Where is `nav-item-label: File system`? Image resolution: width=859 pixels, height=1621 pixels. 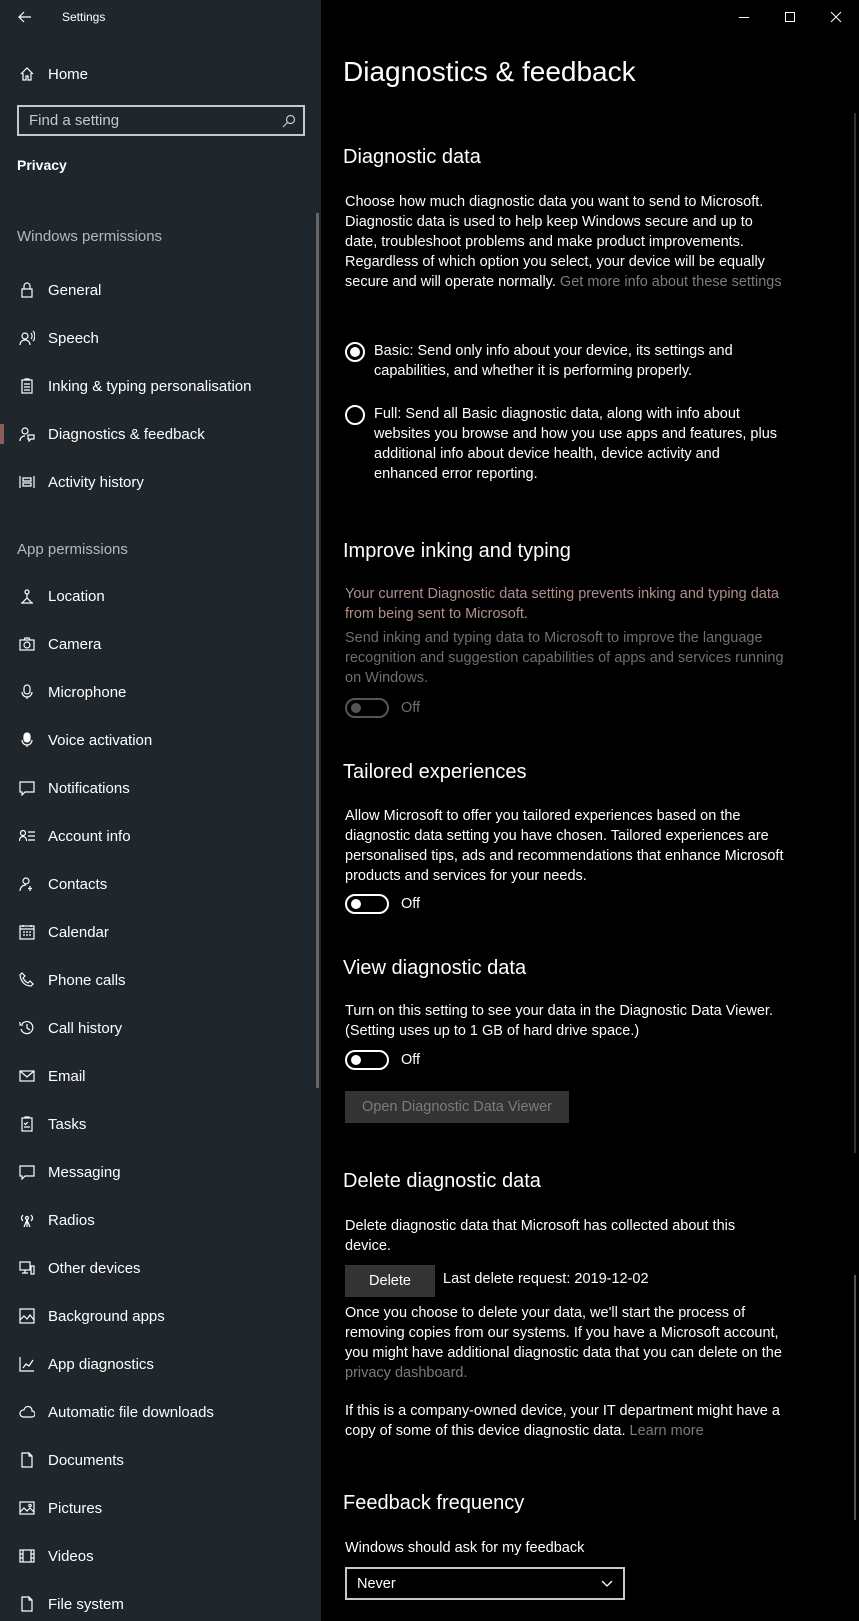 nav-item-label: File system is located at coordinates (86, 1604).